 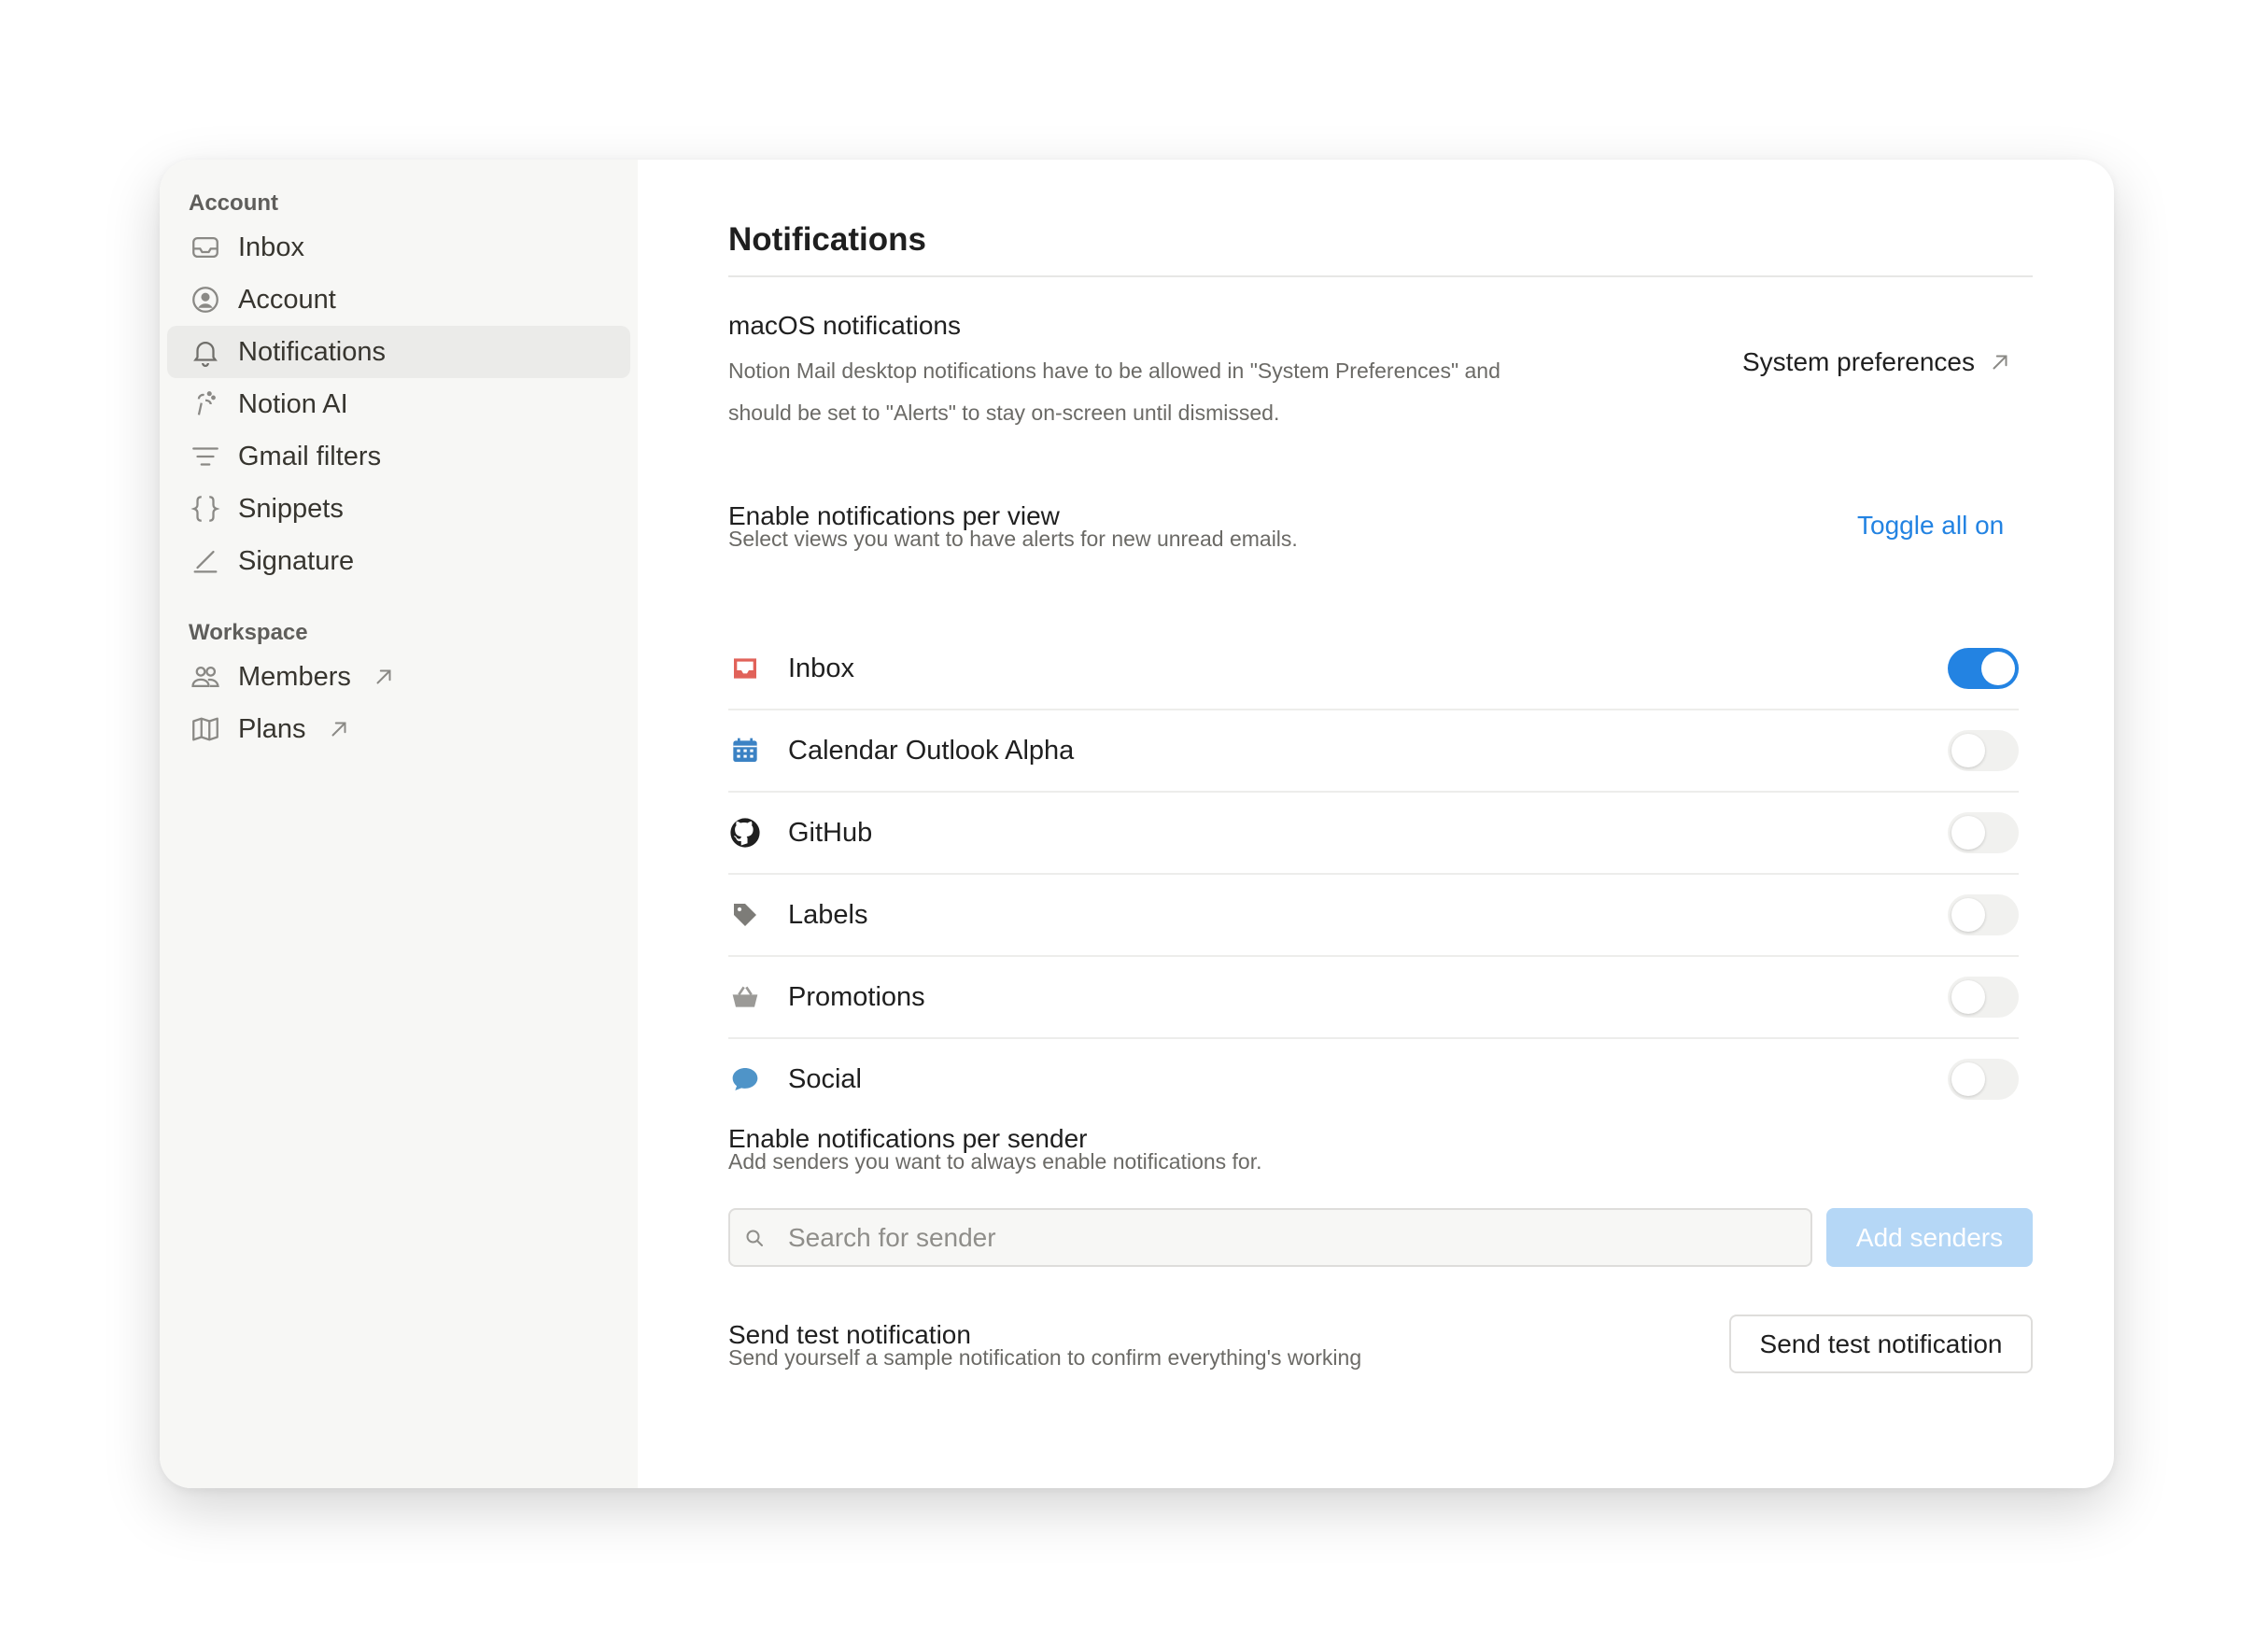 What do you see at coordinates (821, 668) in the screenshot?
I see `view-label: Inbox` at bounding box center [821, 668].